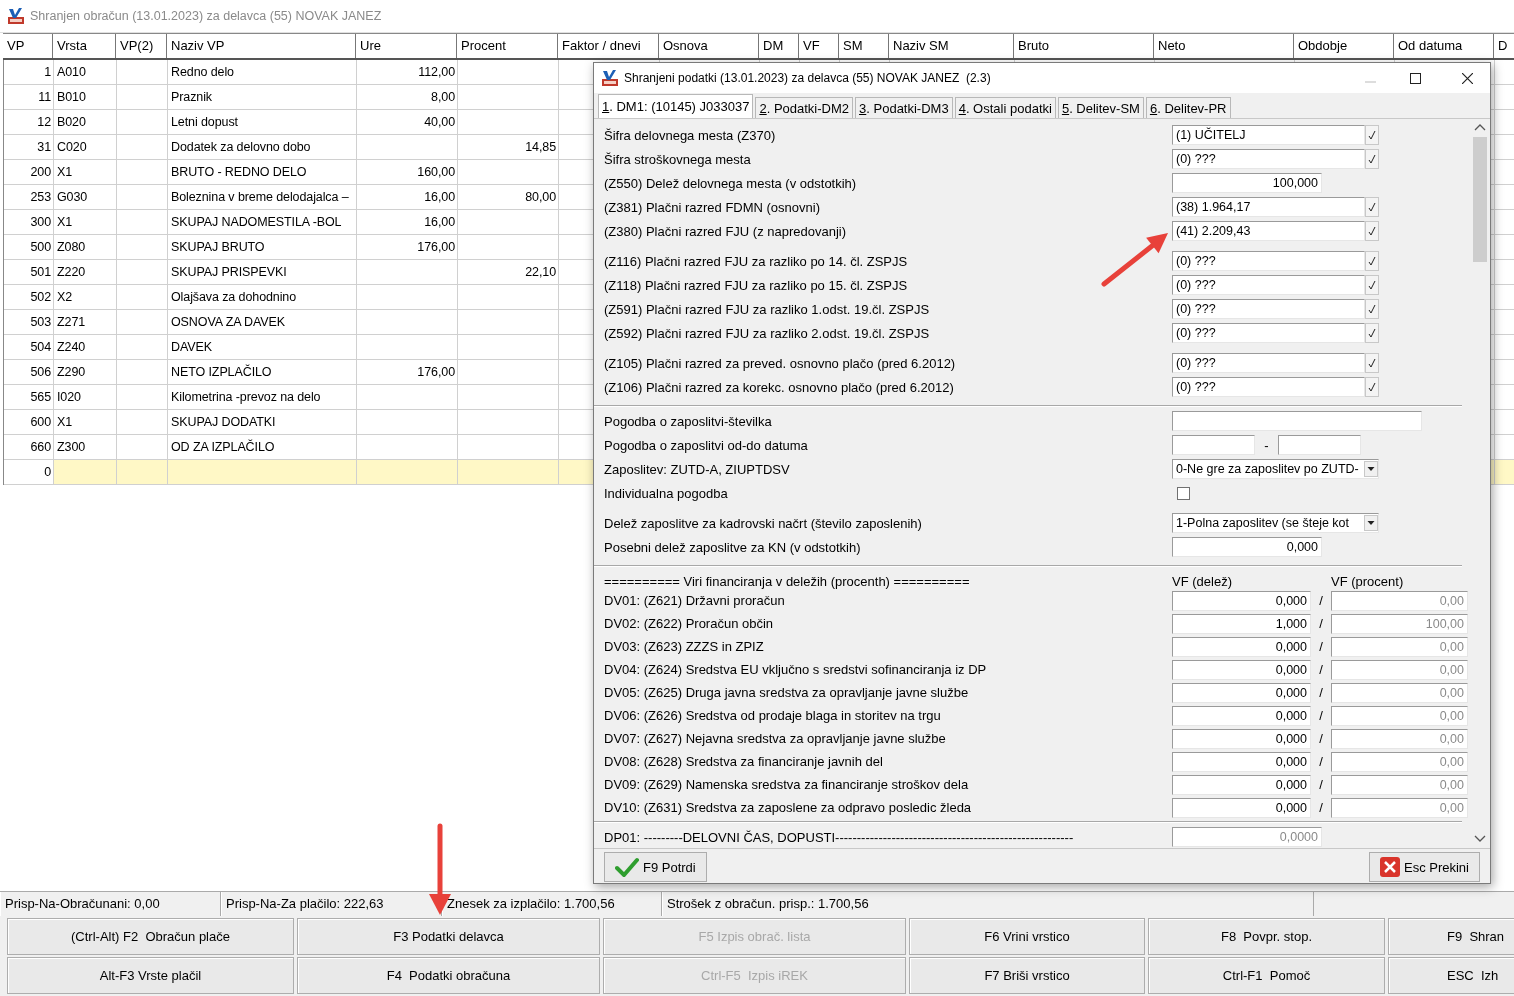  I want to click on function-button: F4 Podatki obračuna, so click(448, 975).